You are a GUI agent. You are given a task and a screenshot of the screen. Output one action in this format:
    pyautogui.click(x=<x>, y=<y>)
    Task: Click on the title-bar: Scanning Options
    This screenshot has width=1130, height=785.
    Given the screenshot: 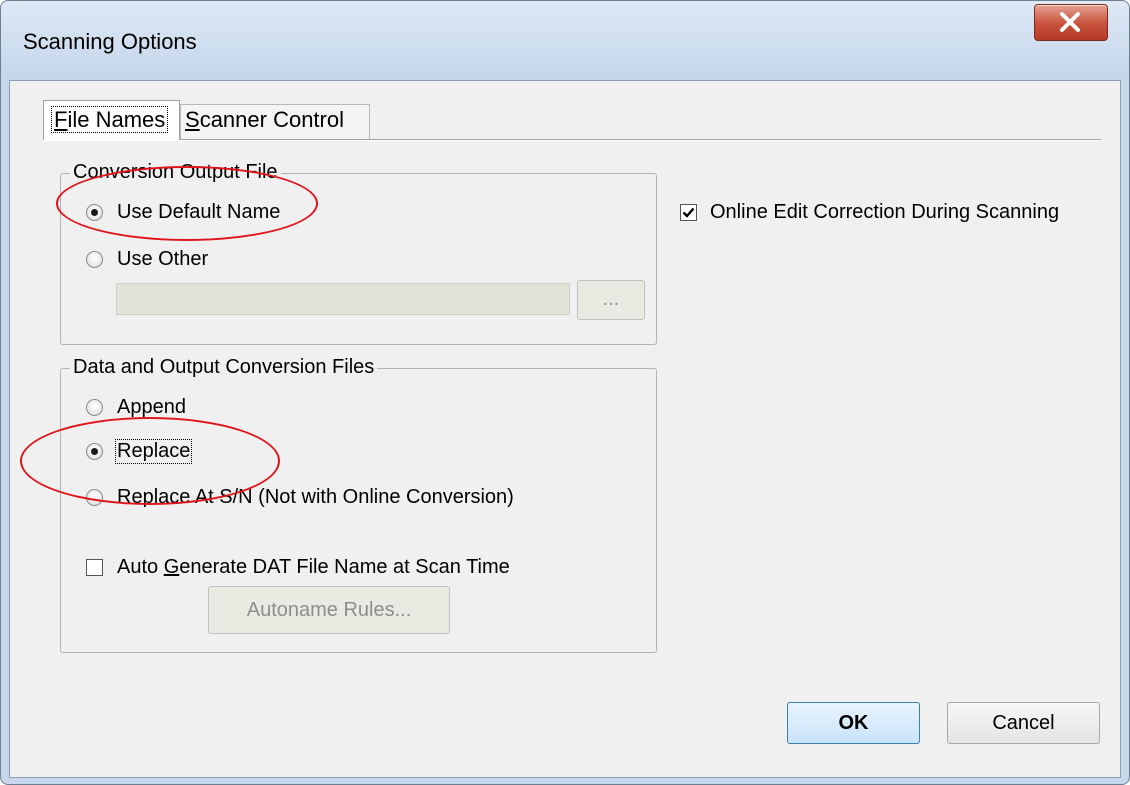 What is the action you would take?
    pyautogui.click(x=565, y=40)
    